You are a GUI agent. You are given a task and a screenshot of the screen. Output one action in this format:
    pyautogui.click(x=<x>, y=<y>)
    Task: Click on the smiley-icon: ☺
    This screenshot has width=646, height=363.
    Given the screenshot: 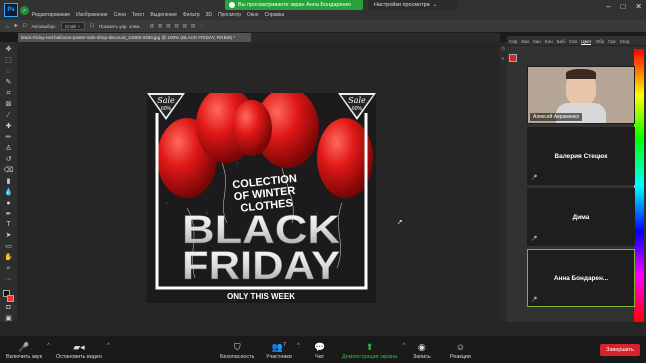 What is the action you would take?
    pyautogui.click(x=460, y=347)
    